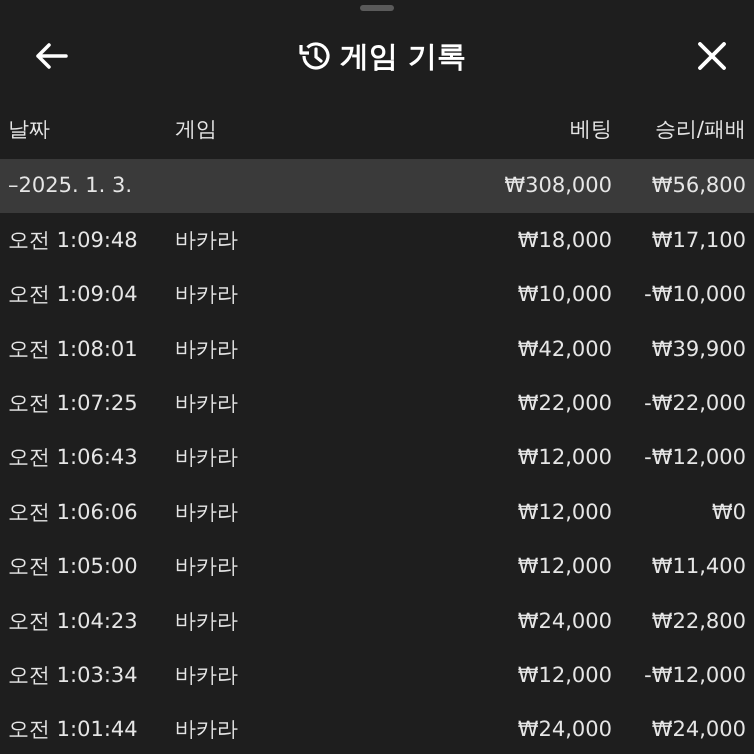  I want to click on table-cell: ₩18,000, so click(565, 240).